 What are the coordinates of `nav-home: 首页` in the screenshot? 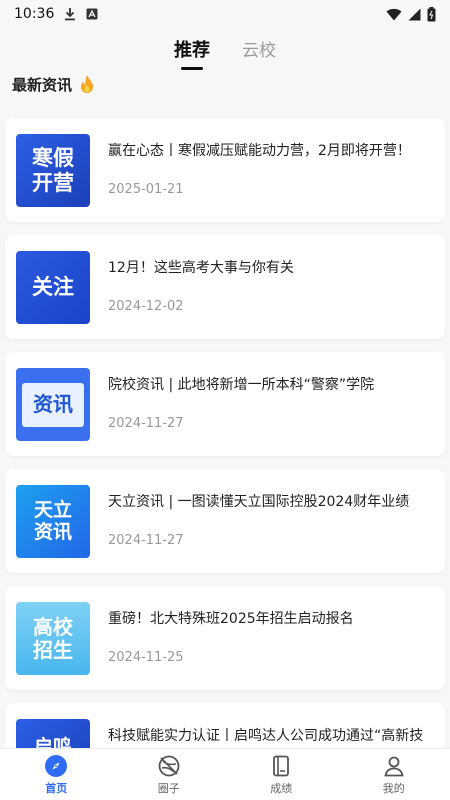 It's located at (56, 775).